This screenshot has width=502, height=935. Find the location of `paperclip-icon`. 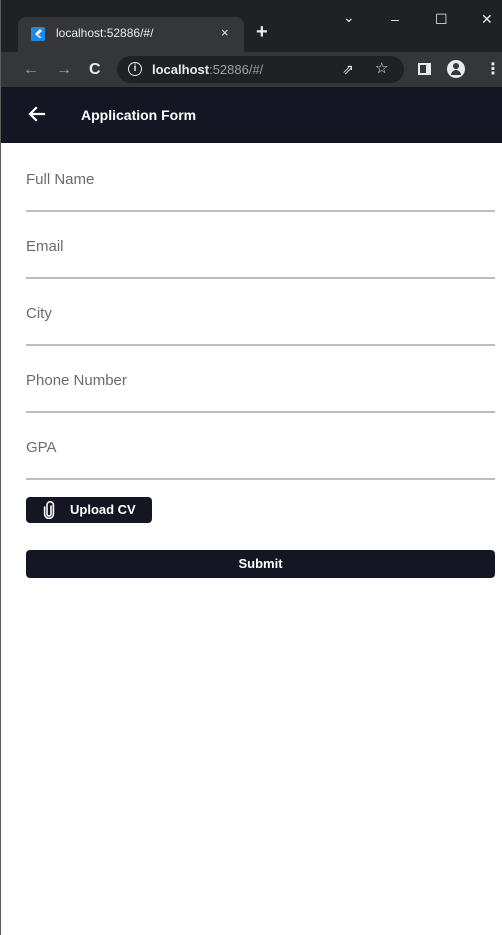

paperclip-icon is located at coordinates (49, 511).